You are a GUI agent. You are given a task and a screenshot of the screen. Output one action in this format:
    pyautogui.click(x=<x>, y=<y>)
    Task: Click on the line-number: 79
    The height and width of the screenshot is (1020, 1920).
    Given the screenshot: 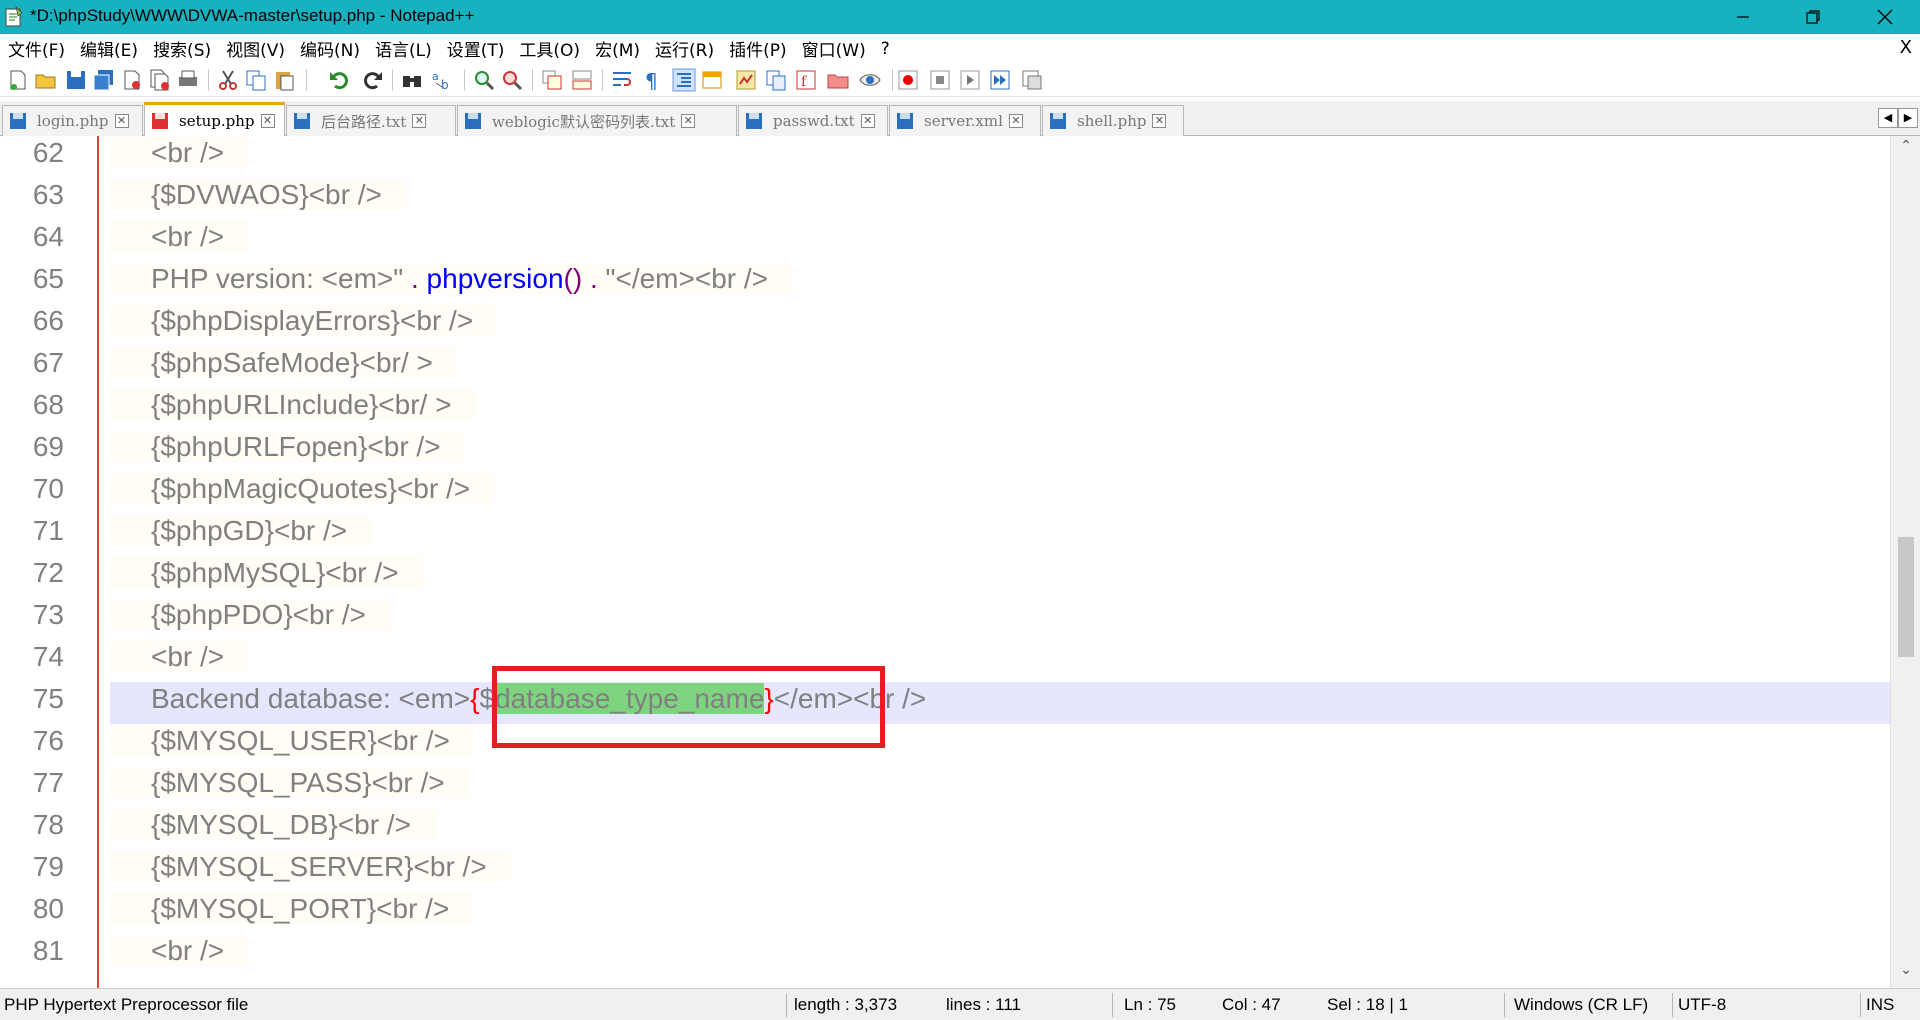 What is the action you would take?
    pyautogui.click(x=32, y=867)
    